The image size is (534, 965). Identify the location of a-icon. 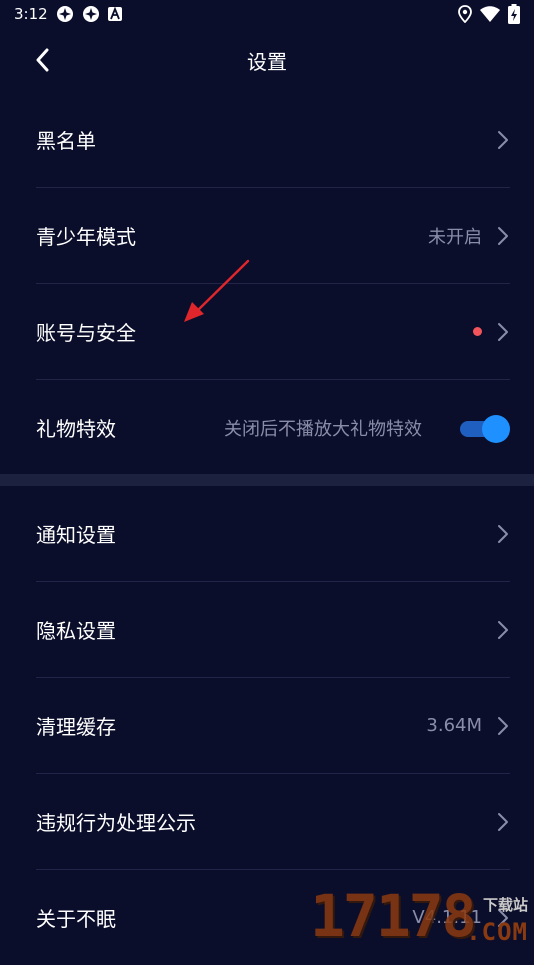
(114, 14).